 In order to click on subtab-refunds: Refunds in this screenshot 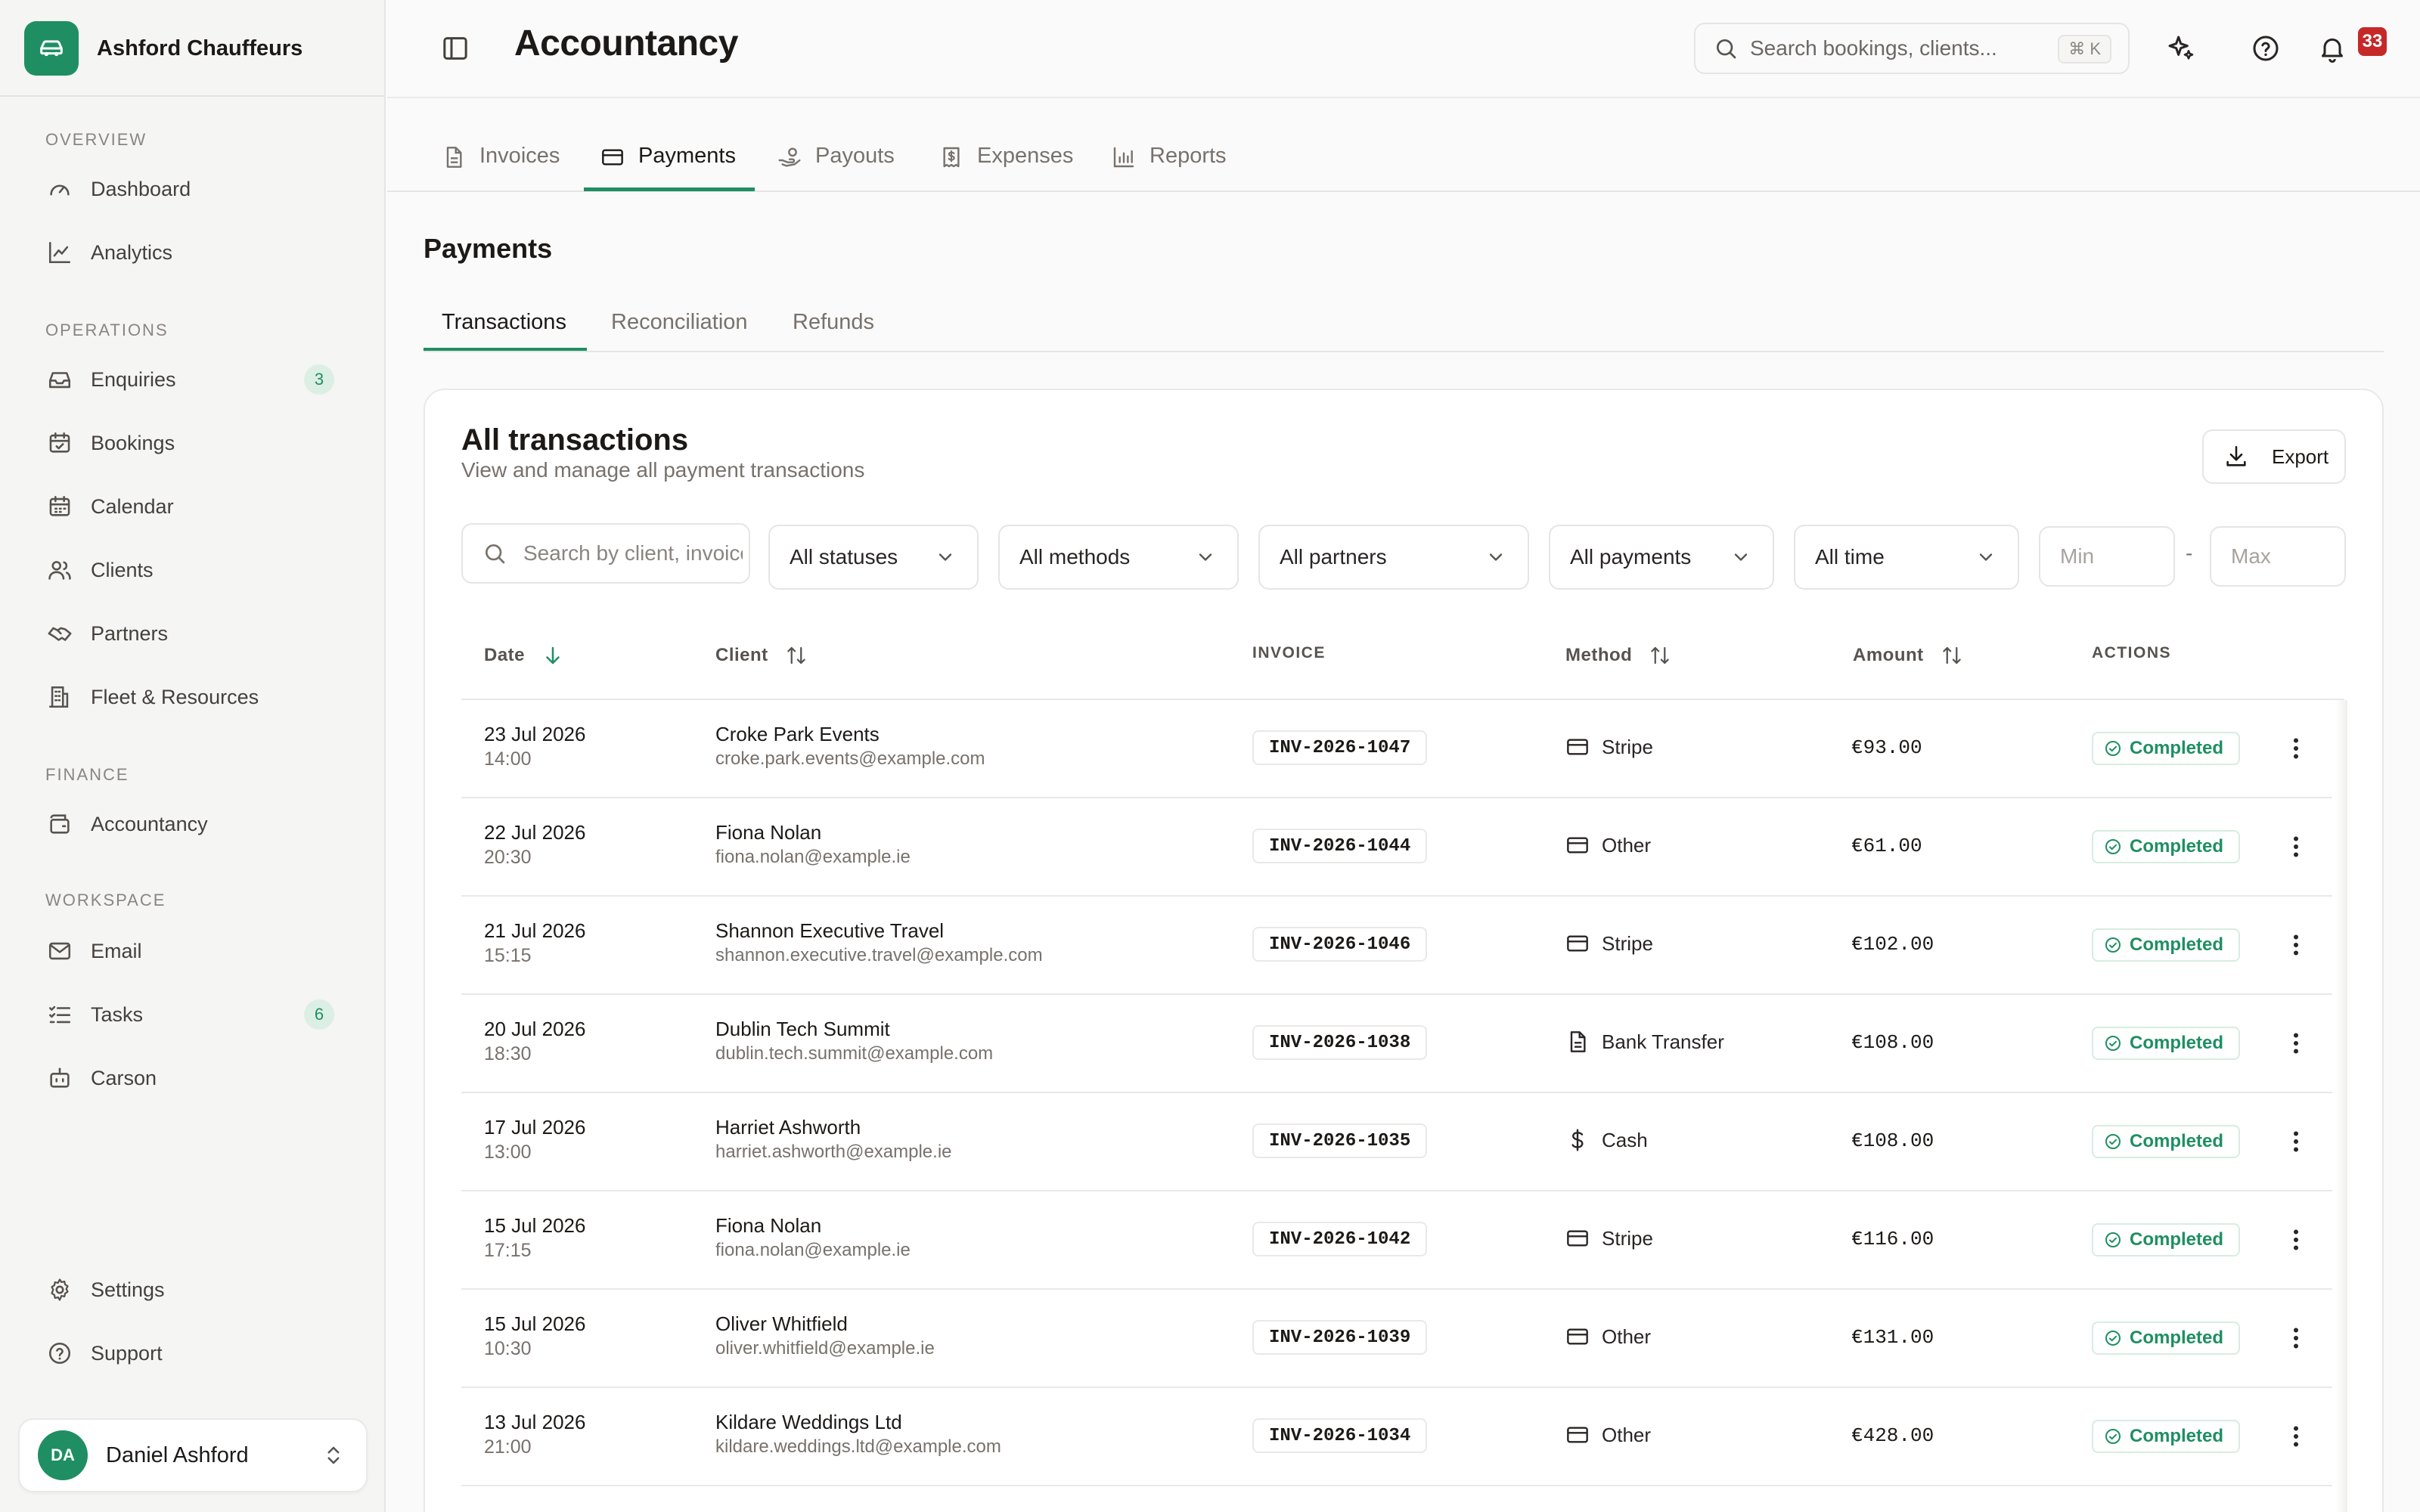, I will do `click(834, 323)`.